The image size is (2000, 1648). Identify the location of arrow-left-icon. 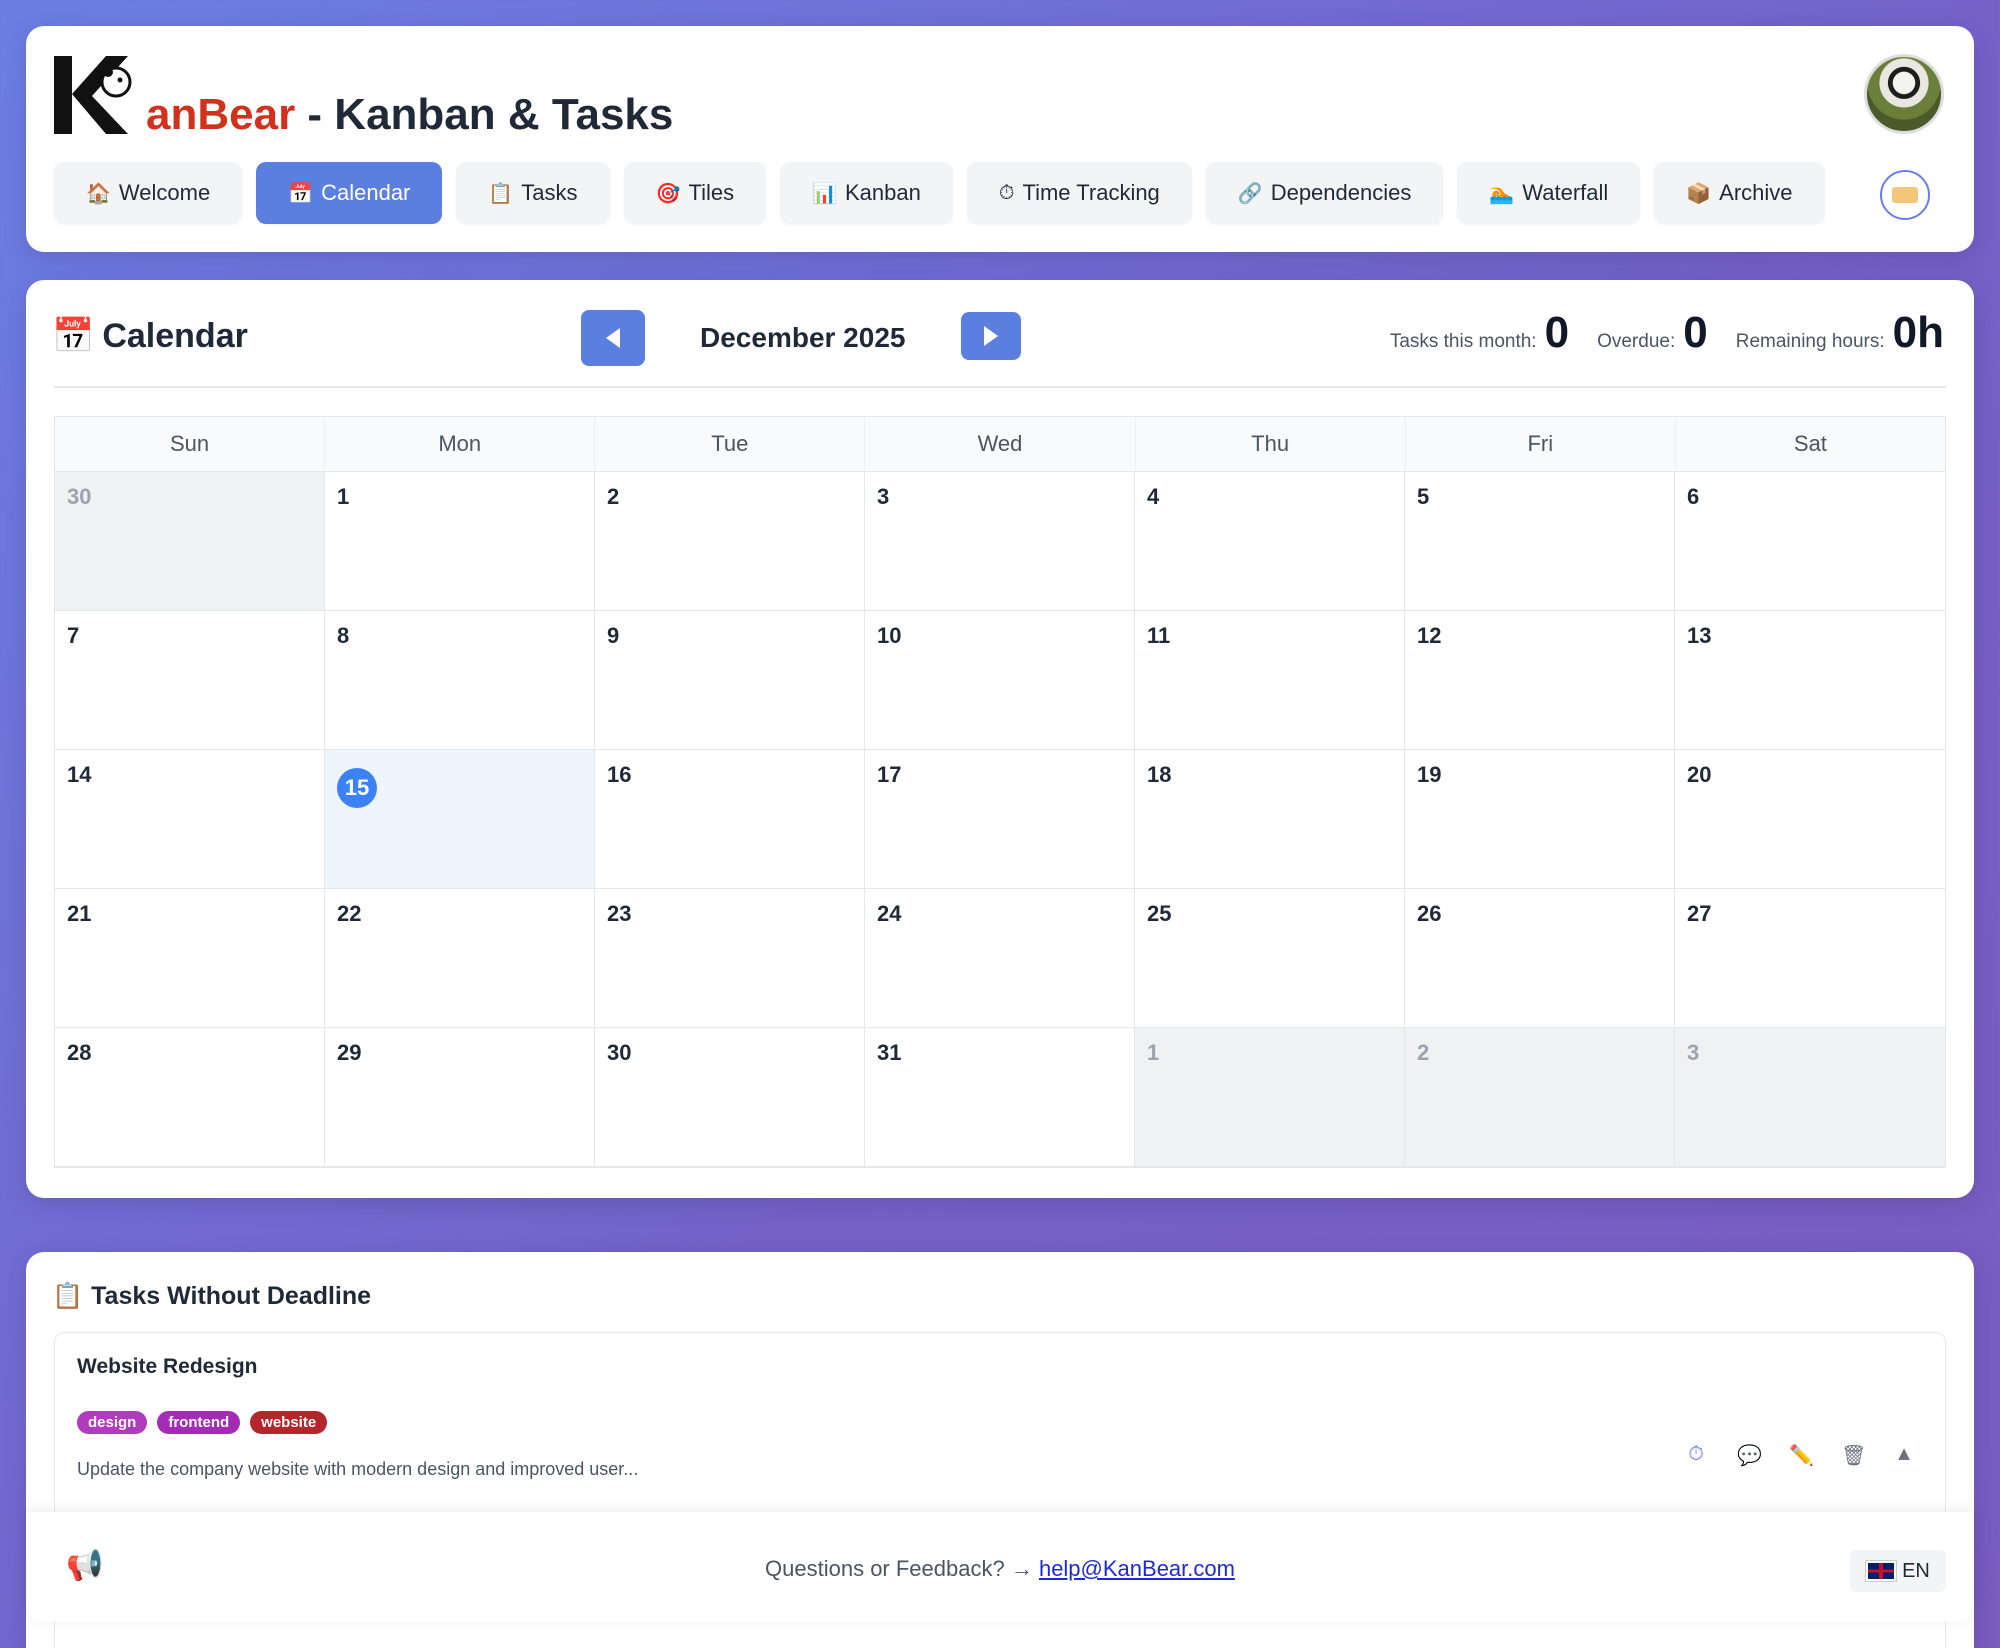
(613, 338).